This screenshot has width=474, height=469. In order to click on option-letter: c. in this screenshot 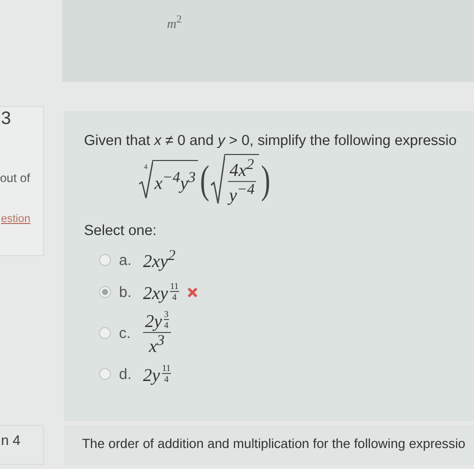, I will do `click(125, 333)`.